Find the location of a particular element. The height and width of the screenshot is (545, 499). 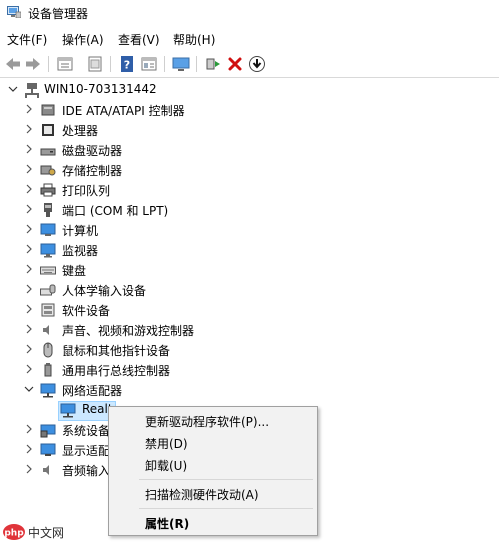

tree-item-label: 计算机 is located at coordinates (80, 231).